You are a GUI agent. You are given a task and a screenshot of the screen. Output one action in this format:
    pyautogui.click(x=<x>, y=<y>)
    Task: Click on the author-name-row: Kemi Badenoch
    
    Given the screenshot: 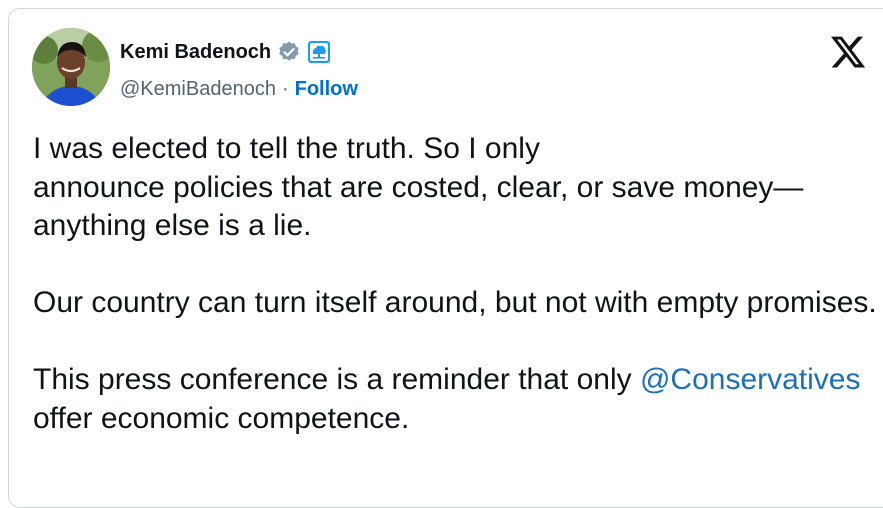 What is the action you would take?
    pyautogui.click(x=225, y=52)
    